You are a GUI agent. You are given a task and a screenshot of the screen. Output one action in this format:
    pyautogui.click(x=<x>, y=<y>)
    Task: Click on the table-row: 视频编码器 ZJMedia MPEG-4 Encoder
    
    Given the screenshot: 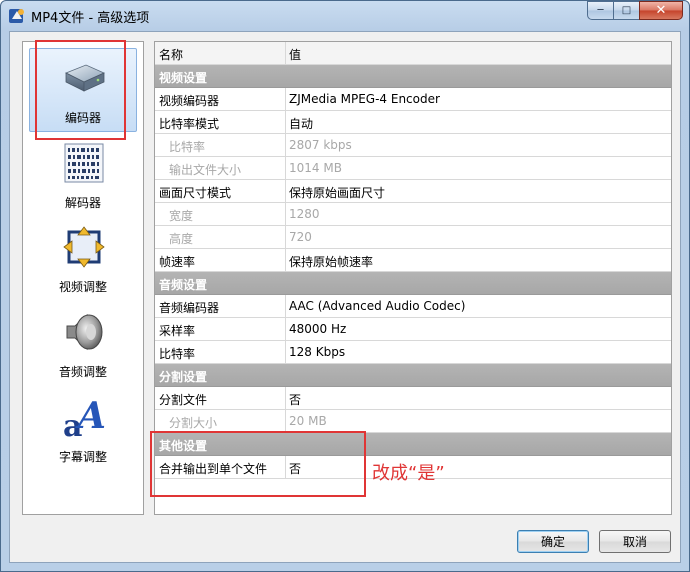 What is the action you would take?
    pyautogui.click(x=413, y=99)
    